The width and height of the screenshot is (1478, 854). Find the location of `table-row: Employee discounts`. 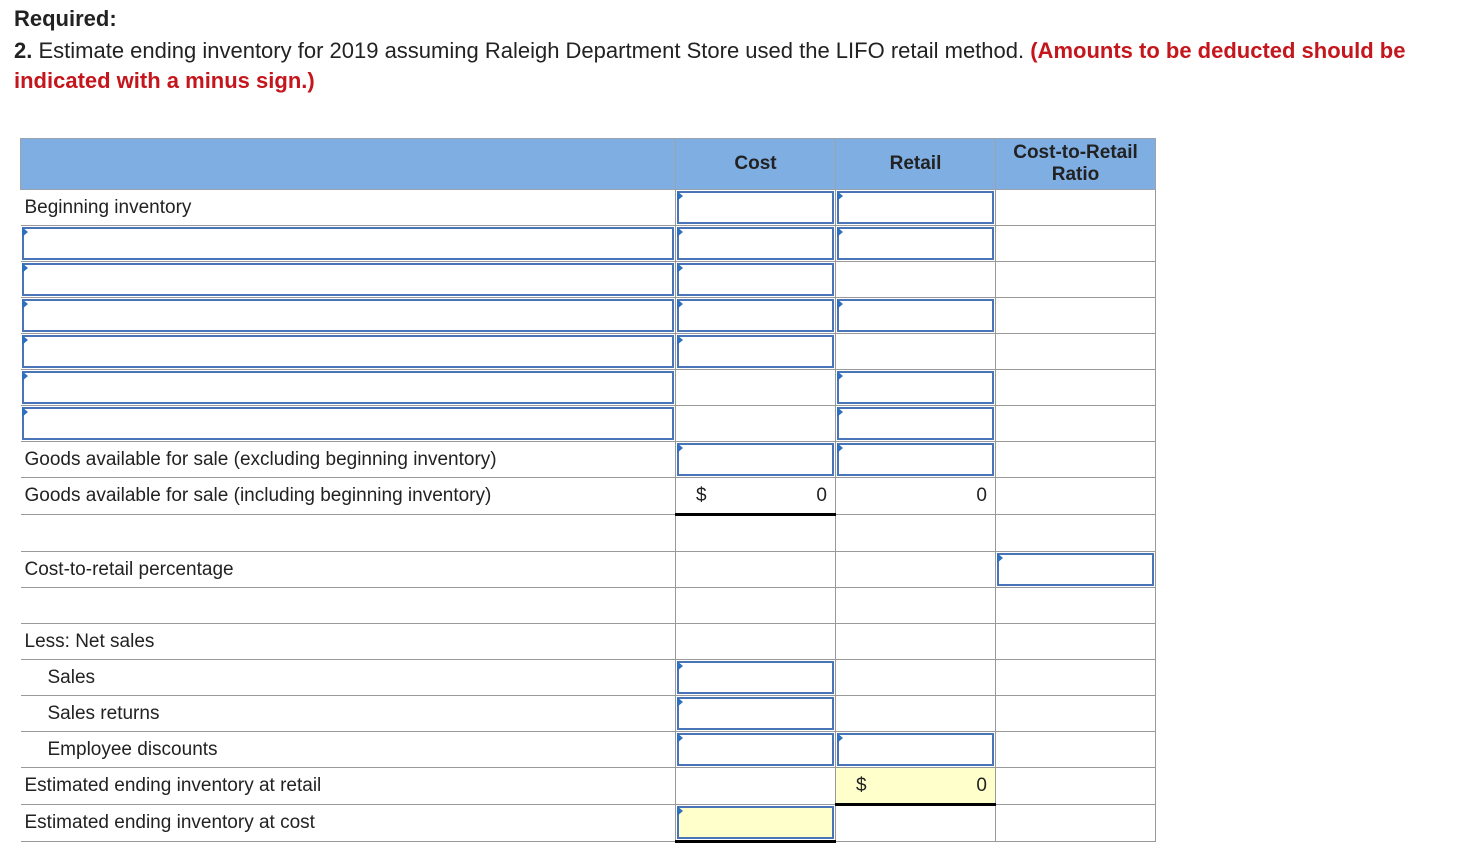

table-row: Employee discounts is located at coordinates (588, 749).